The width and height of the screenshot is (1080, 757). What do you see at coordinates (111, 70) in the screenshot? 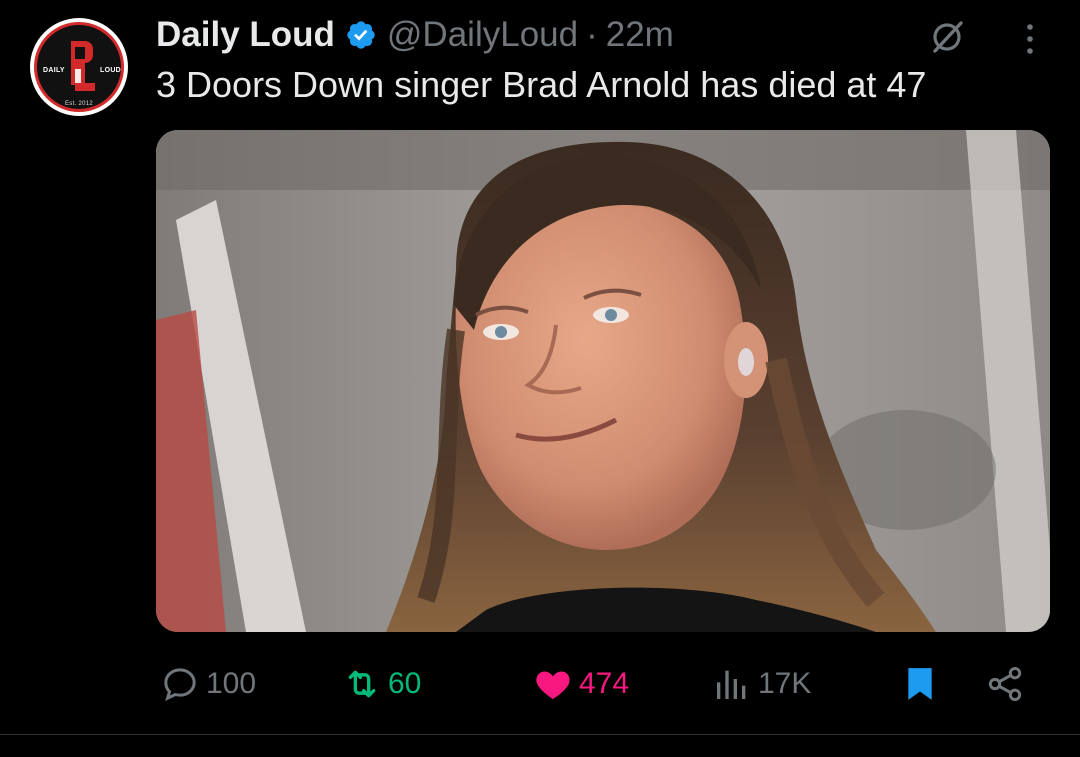
I see `avatar-label-loud: LOUD` at bounding box center [111, 70].